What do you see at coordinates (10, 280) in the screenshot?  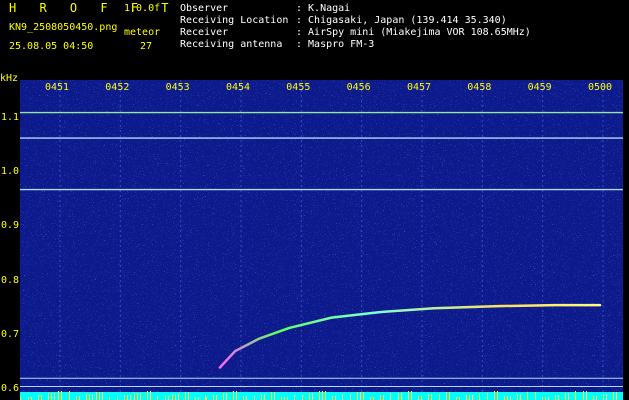 I see `y-tick-label: 0.8` at bounding box center [10, 280].